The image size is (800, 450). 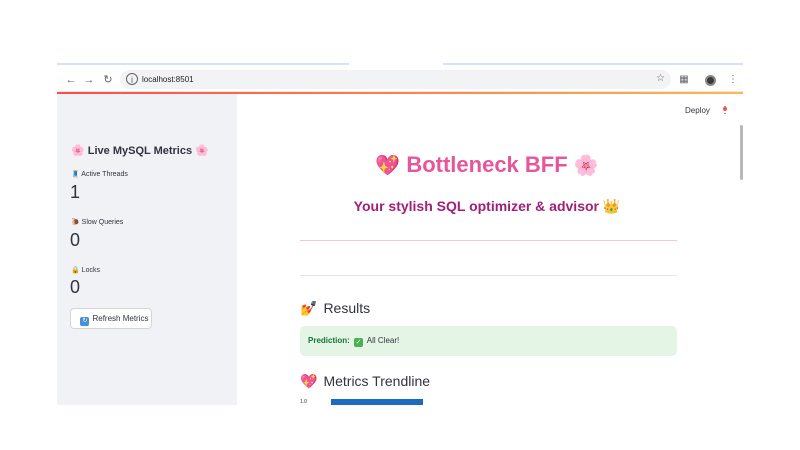 I want to click on metric-value-locks: 0, so click(x=75, y=287).